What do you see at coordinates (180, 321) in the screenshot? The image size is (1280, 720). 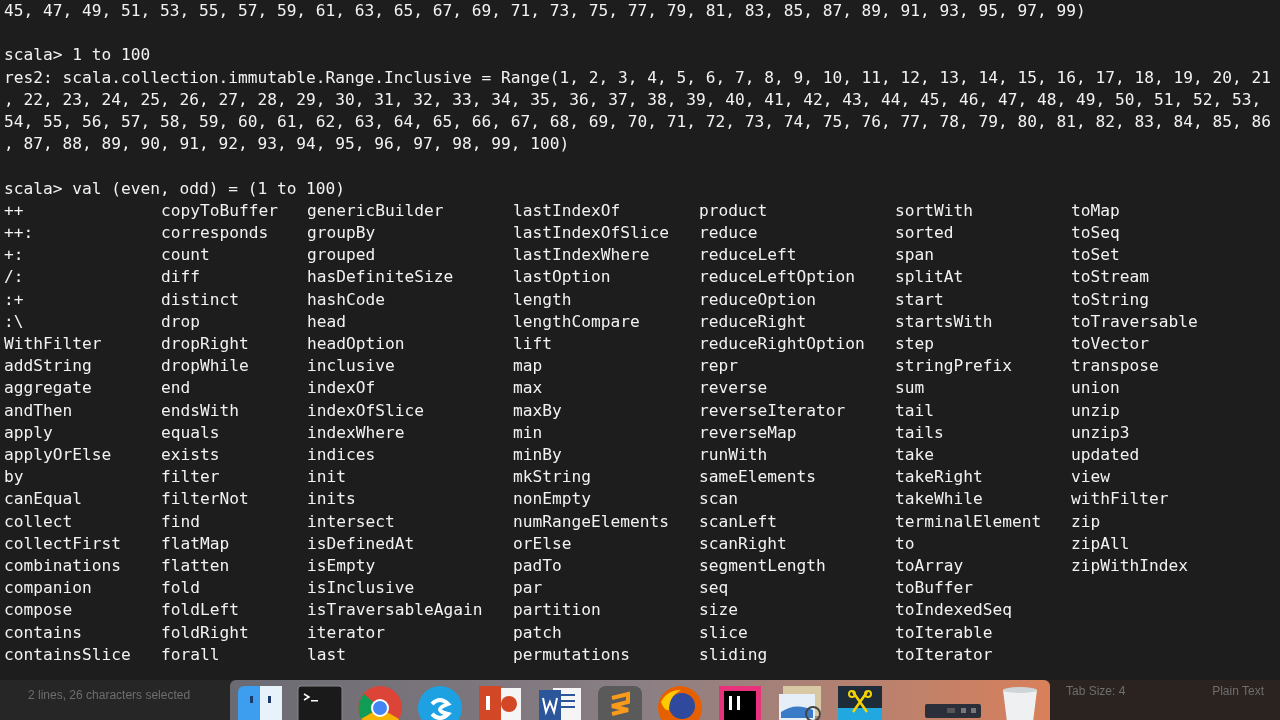 I see `completion-item: drop` at bounding box center [180, 321].